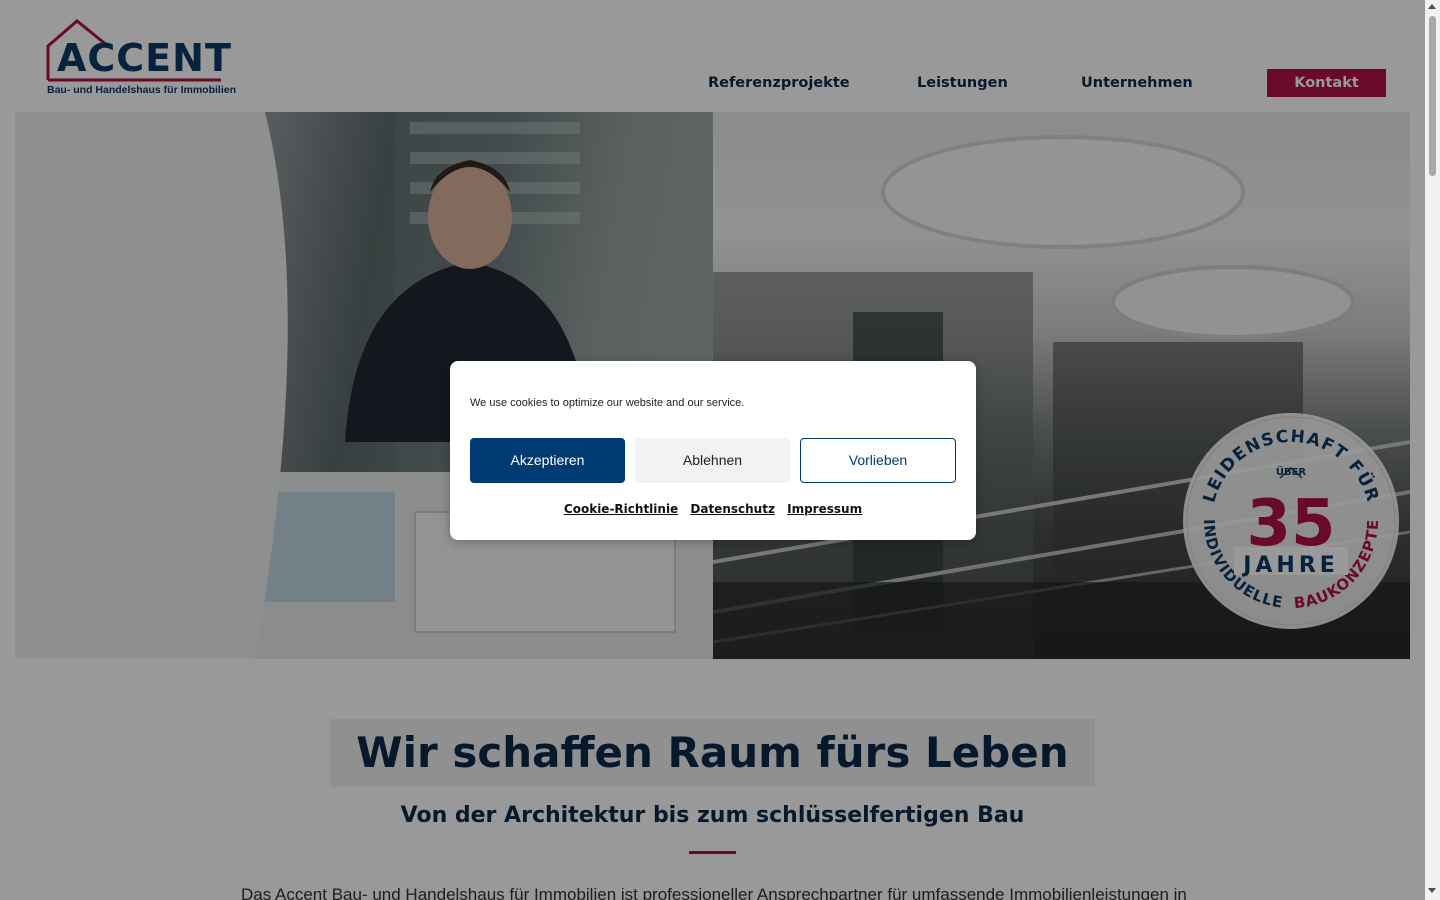  I want to click on scroll-down-arrow-icon, so click(1432, 890).